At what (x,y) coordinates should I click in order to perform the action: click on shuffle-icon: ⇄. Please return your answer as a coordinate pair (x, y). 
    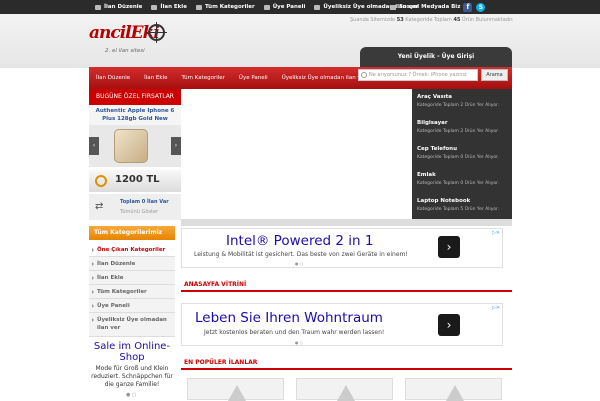
    Looking at the image, I should click on (99, 206).